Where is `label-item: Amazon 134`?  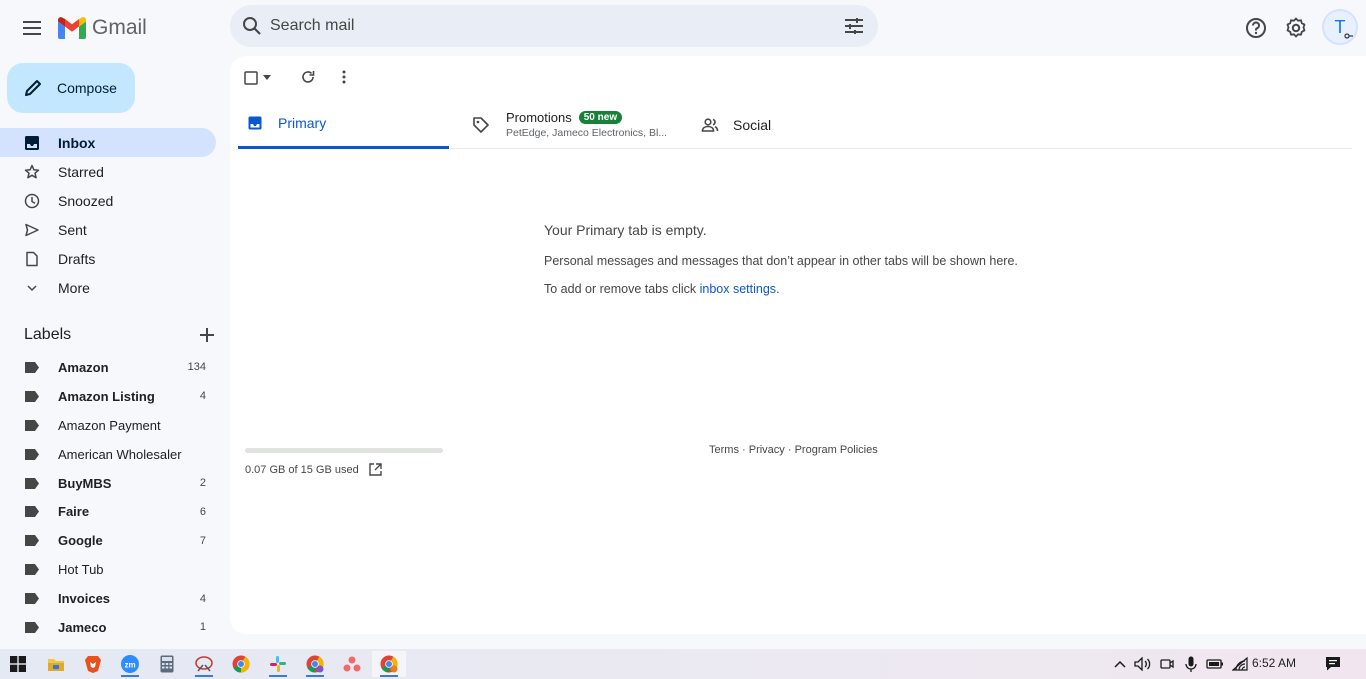 label-item: Amazon 134 is located at coordinates (108, 367).